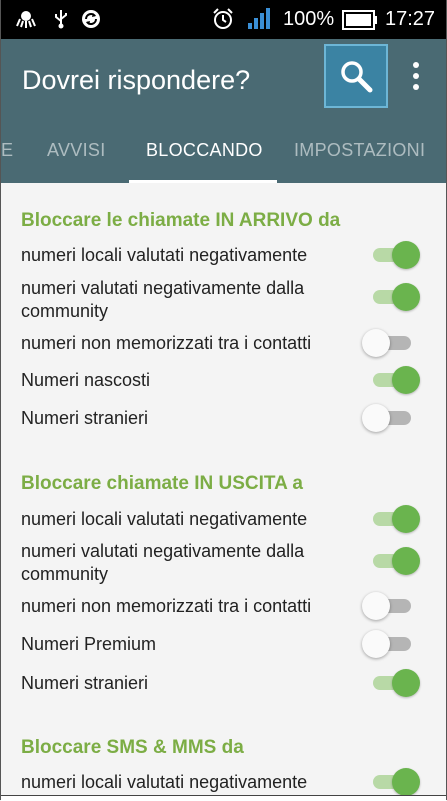  I want to click on toggle-outgoing-not-in-contacts, so click(391, 606).